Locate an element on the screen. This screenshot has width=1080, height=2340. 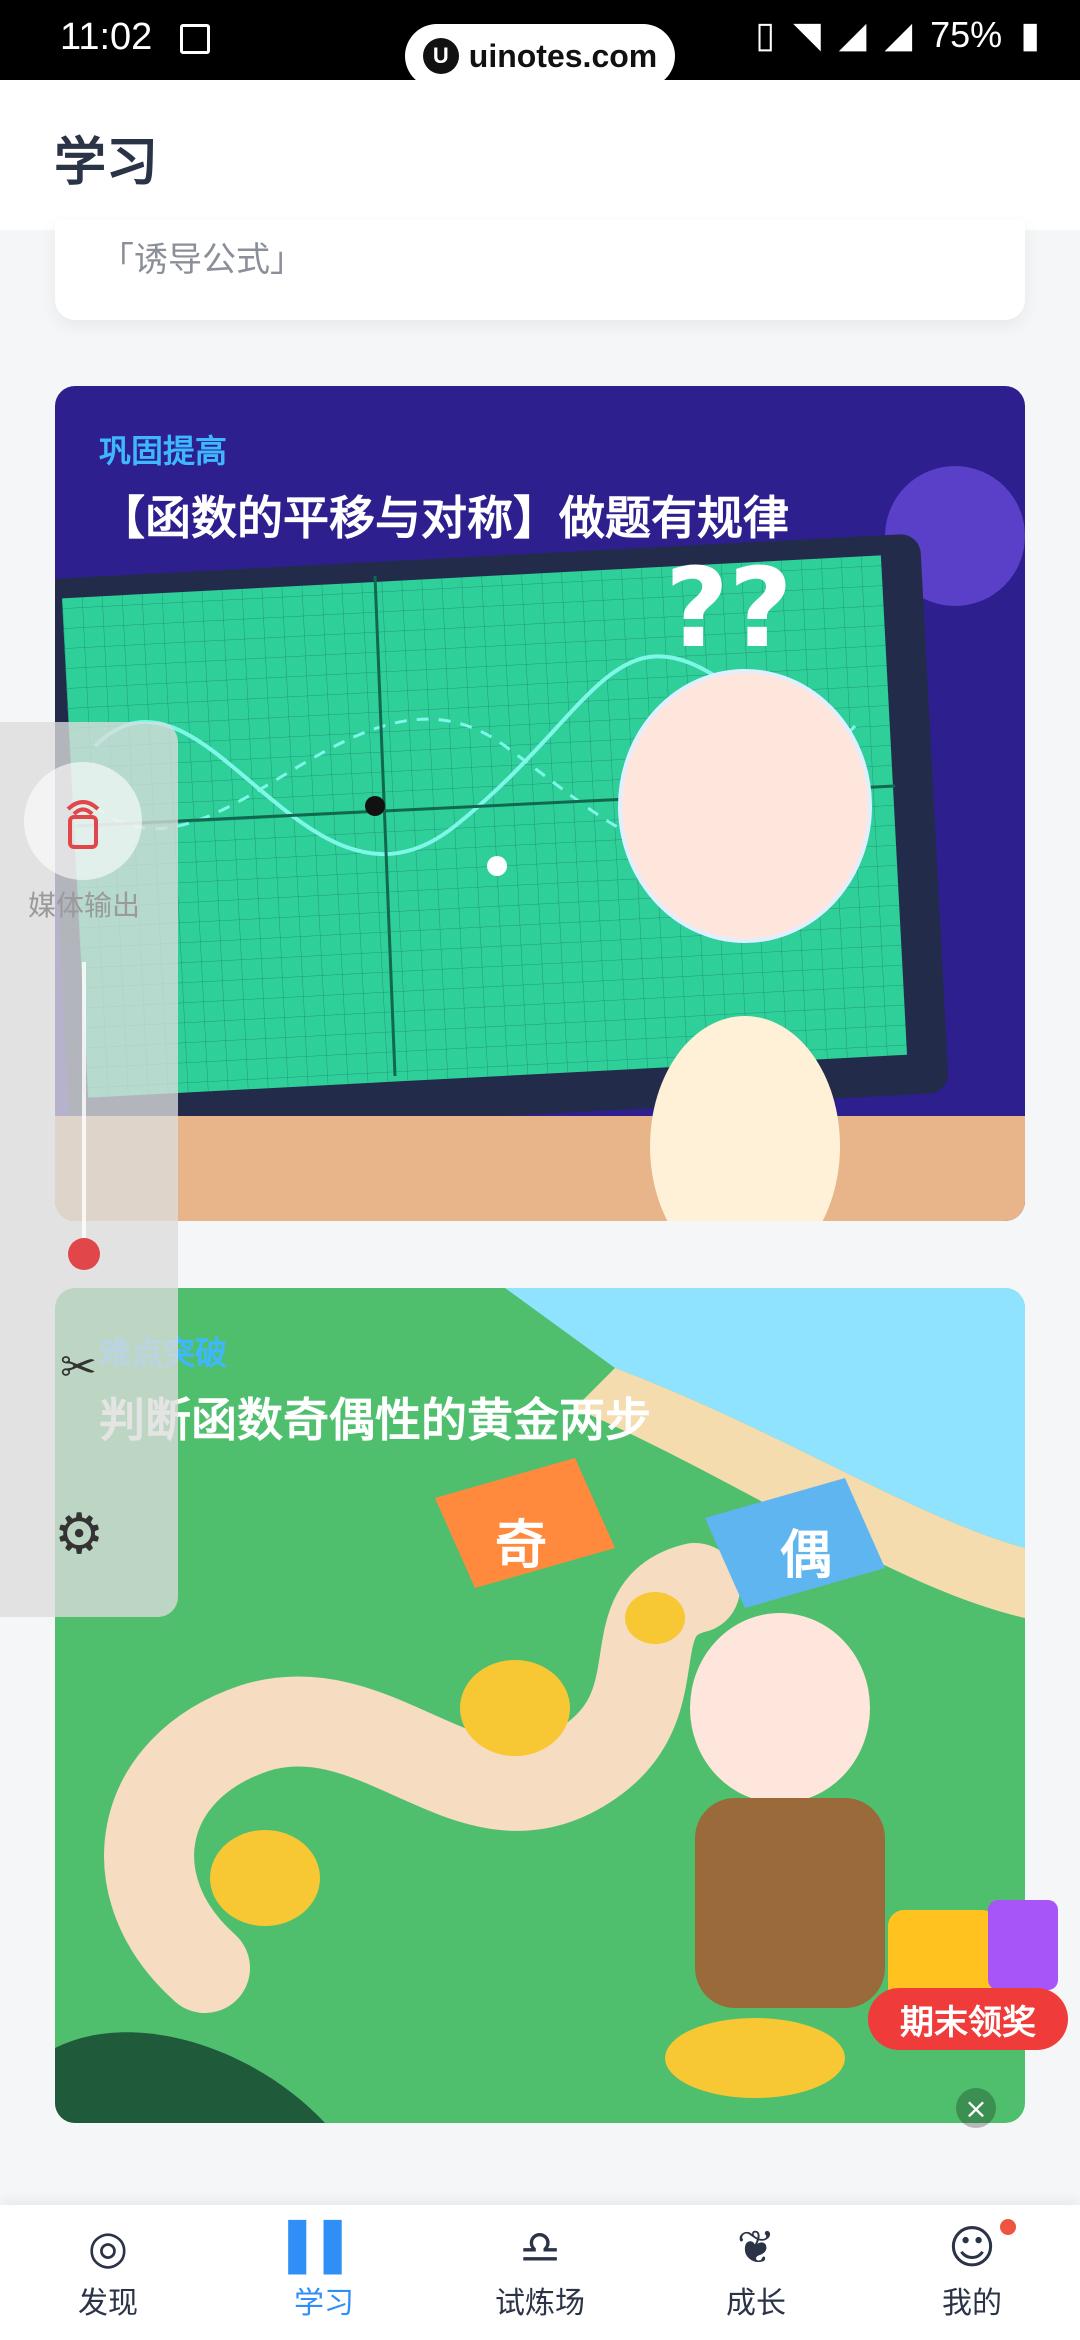
gift-icon is located at coordinates (1023, 1945).